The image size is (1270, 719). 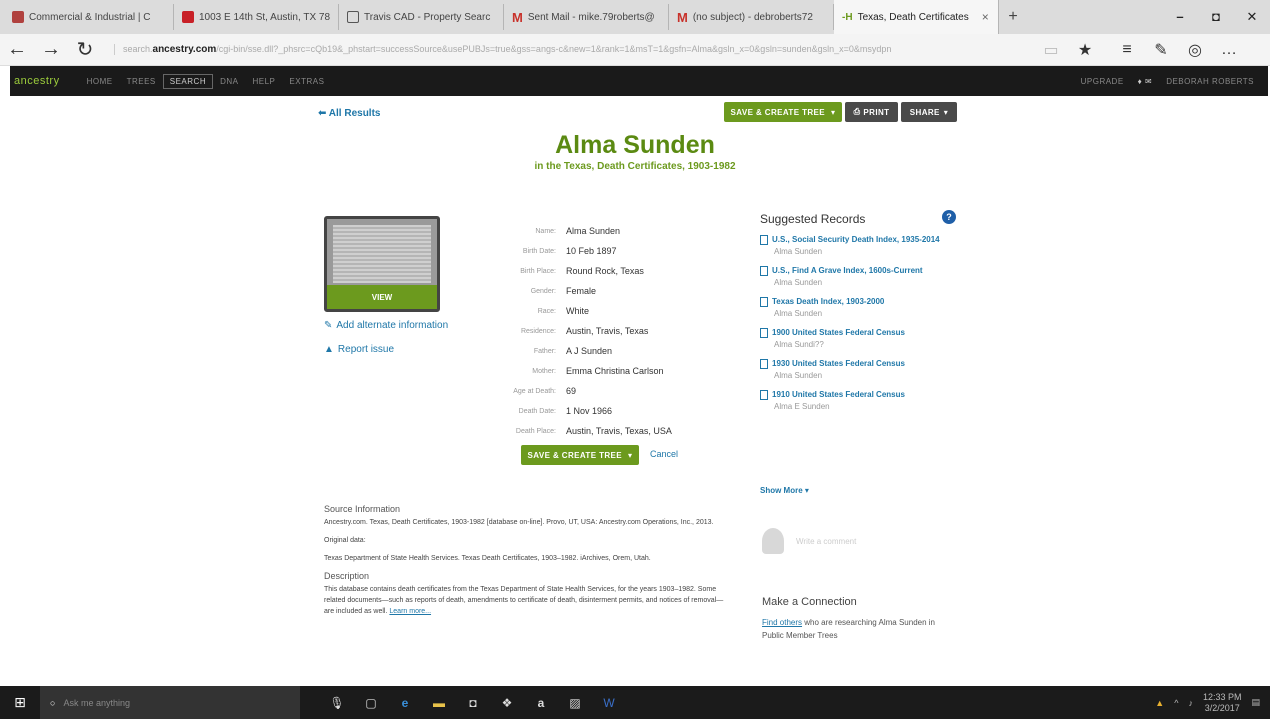 I want to click on edge-icon: e, so click(x=405, y=703).